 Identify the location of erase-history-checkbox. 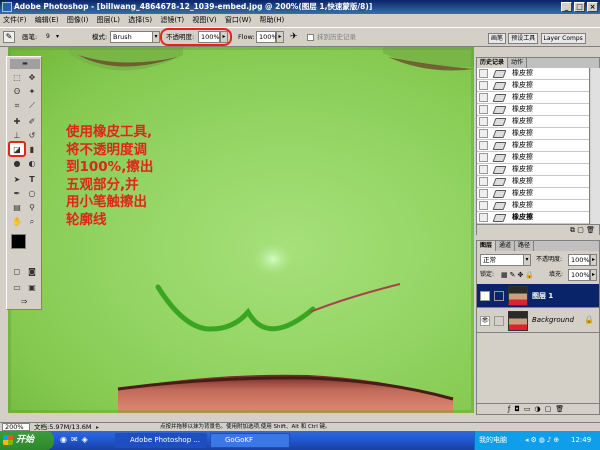
(310, 37).